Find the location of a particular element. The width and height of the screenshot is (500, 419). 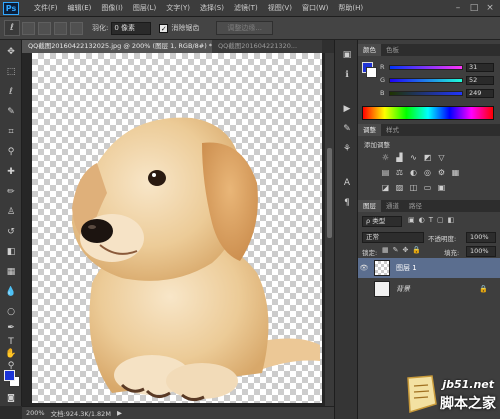

eraser-tool-icon: ◧ is located at coordinates (11, 252).